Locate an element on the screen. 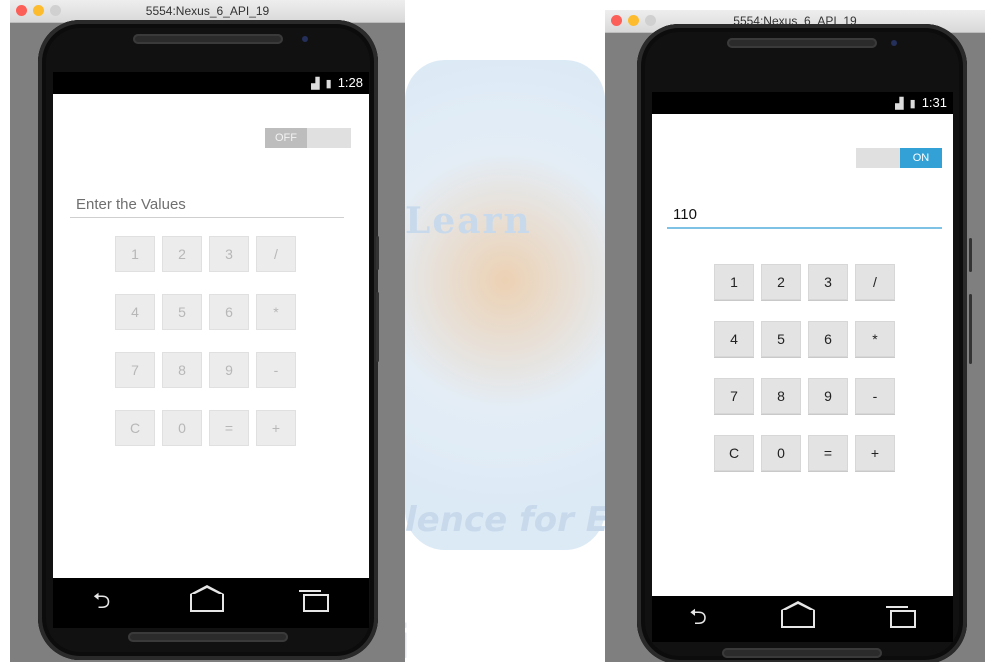 Image resolution: width=985 pixels, height=669 pixels. status-time: 1:28 is located at coordinates (350, 82).